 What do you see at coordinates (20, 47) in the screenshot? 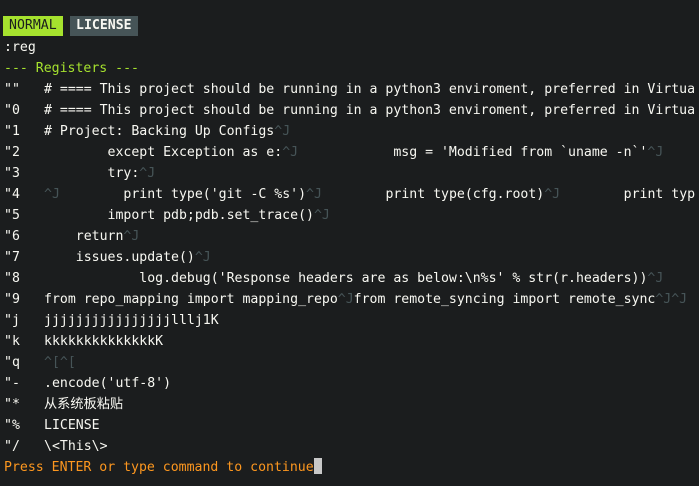
I see `command-line: :reg` at bounding box center [20, 47].